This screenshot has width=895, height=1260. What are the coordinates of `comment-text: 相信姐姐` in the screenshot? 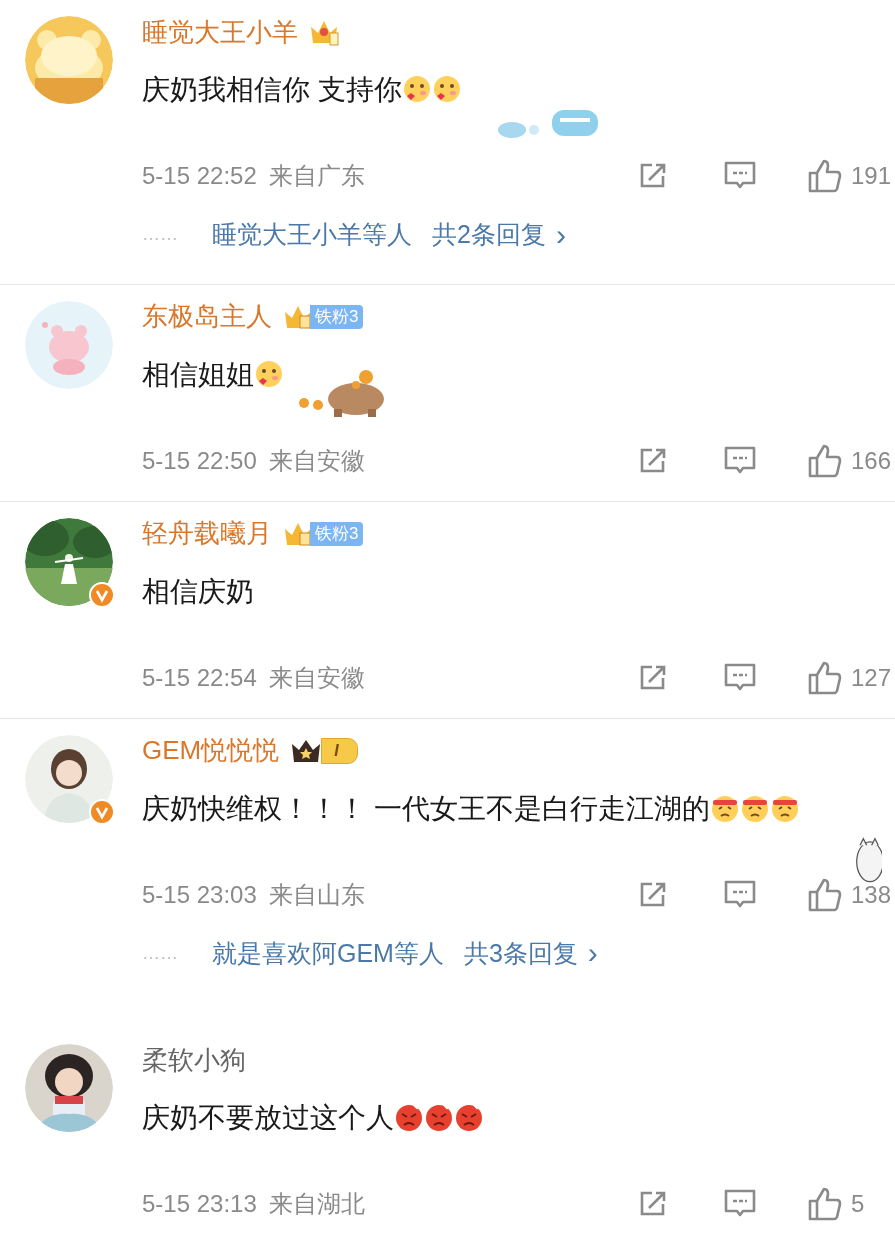 It's located at (198, 374).